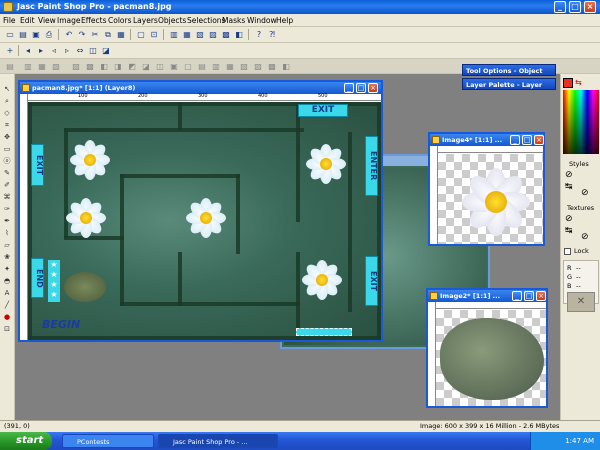  What do you see at coordinates (7, 221) in the screenshot?
I see `retouch-tool-icon: ✒` at bounding box center [7, 221].